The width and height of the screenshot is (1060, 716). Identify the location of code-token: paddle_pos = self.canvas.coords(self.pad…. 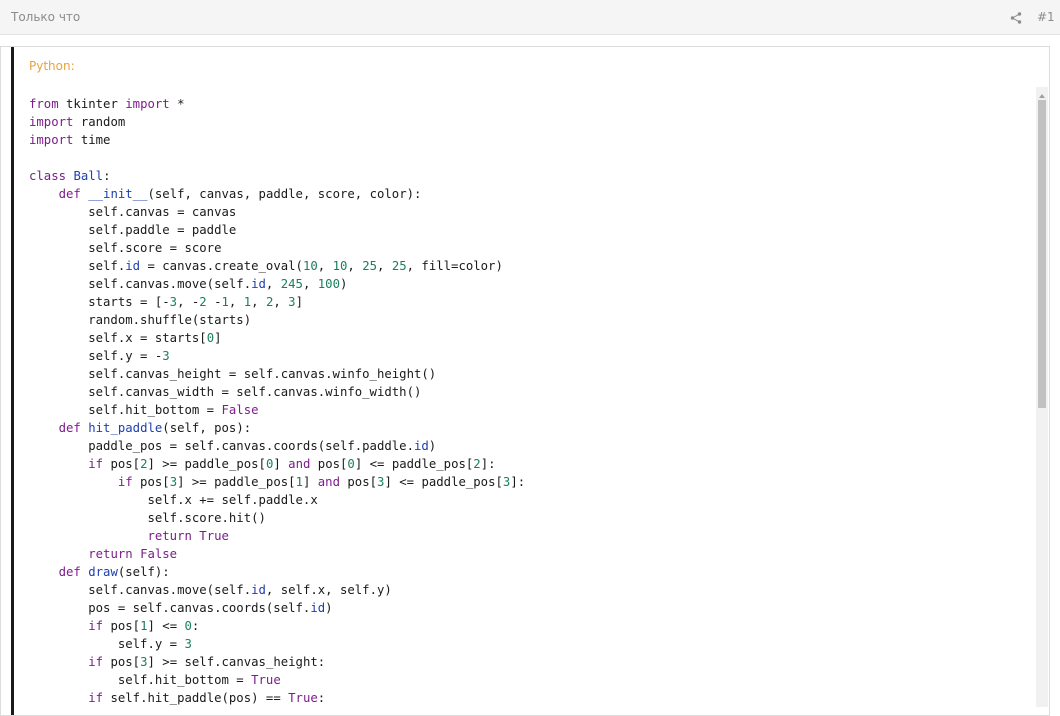
(221, 446).